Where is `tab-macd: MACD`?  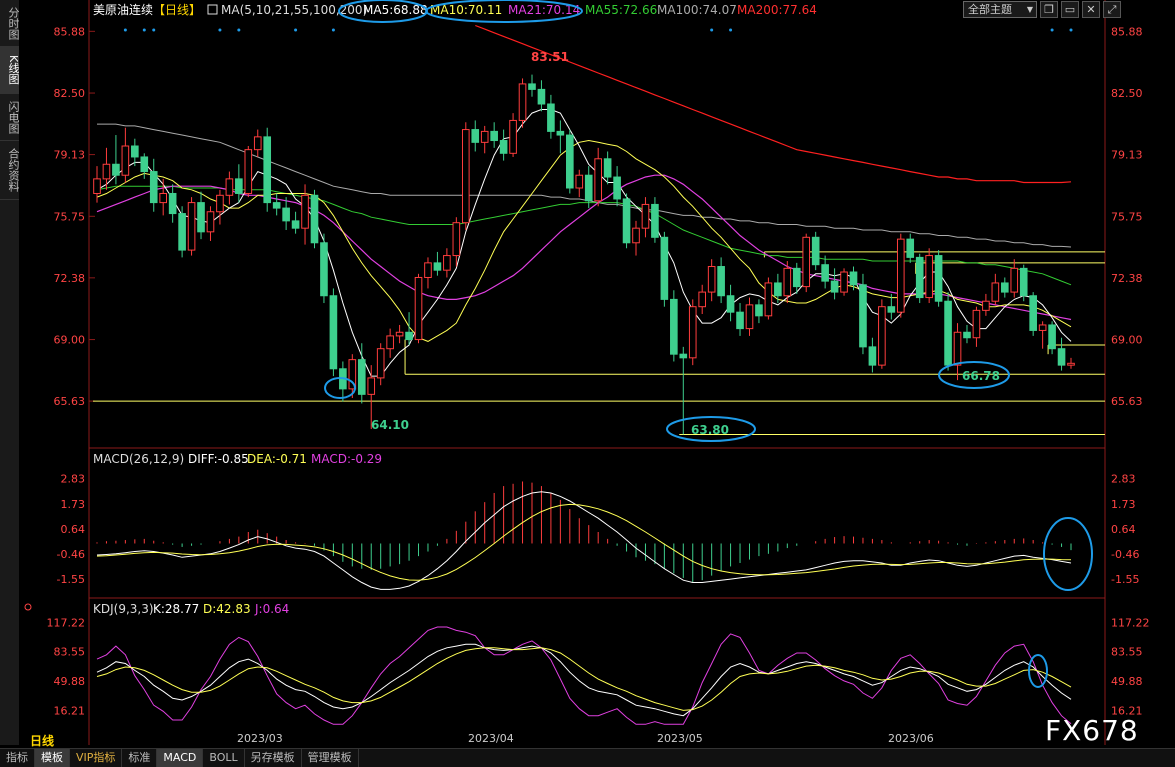 tab-macd: MACD is located at coordinates (180, 758).